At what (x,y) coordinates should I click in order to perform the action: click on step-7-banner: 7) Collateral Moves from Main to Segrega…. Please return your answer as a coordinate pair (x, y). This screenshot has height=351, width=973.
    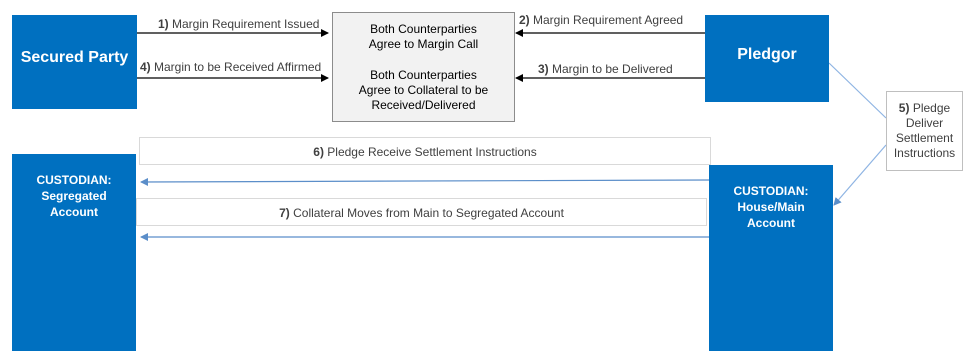
    Looking at the image, I should click on (421, 212).